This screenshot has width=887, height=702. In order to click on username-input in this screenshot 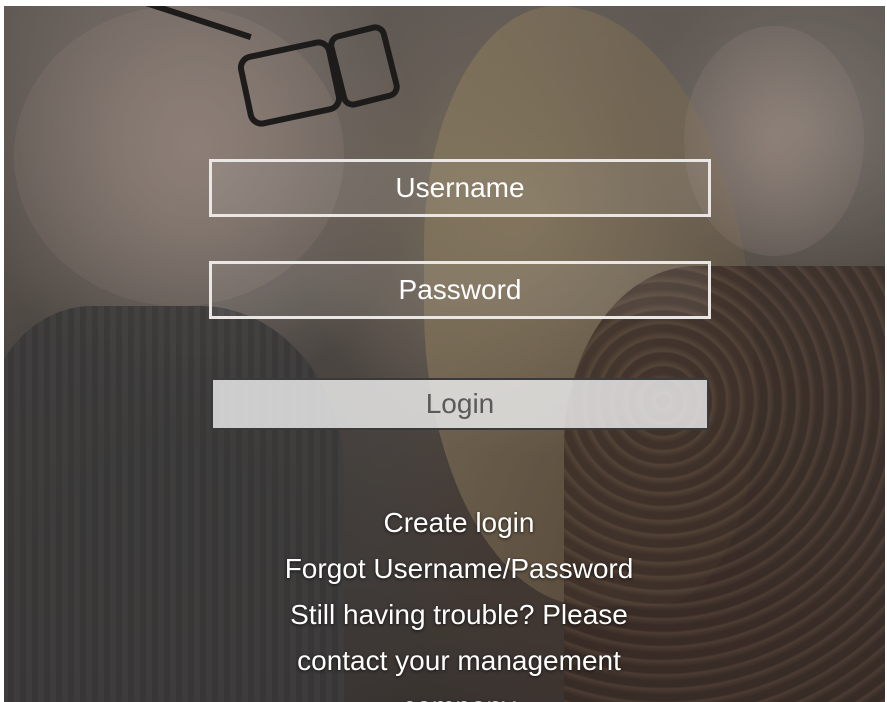, I will do `click(460, 188)`.